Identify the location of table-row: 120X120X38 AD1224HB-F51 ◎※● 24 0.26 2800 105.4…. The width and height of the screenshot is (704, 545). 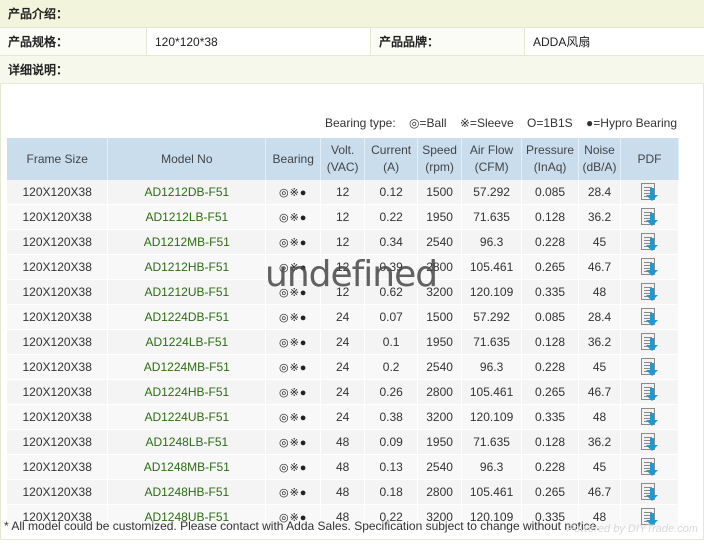
(343, 392).